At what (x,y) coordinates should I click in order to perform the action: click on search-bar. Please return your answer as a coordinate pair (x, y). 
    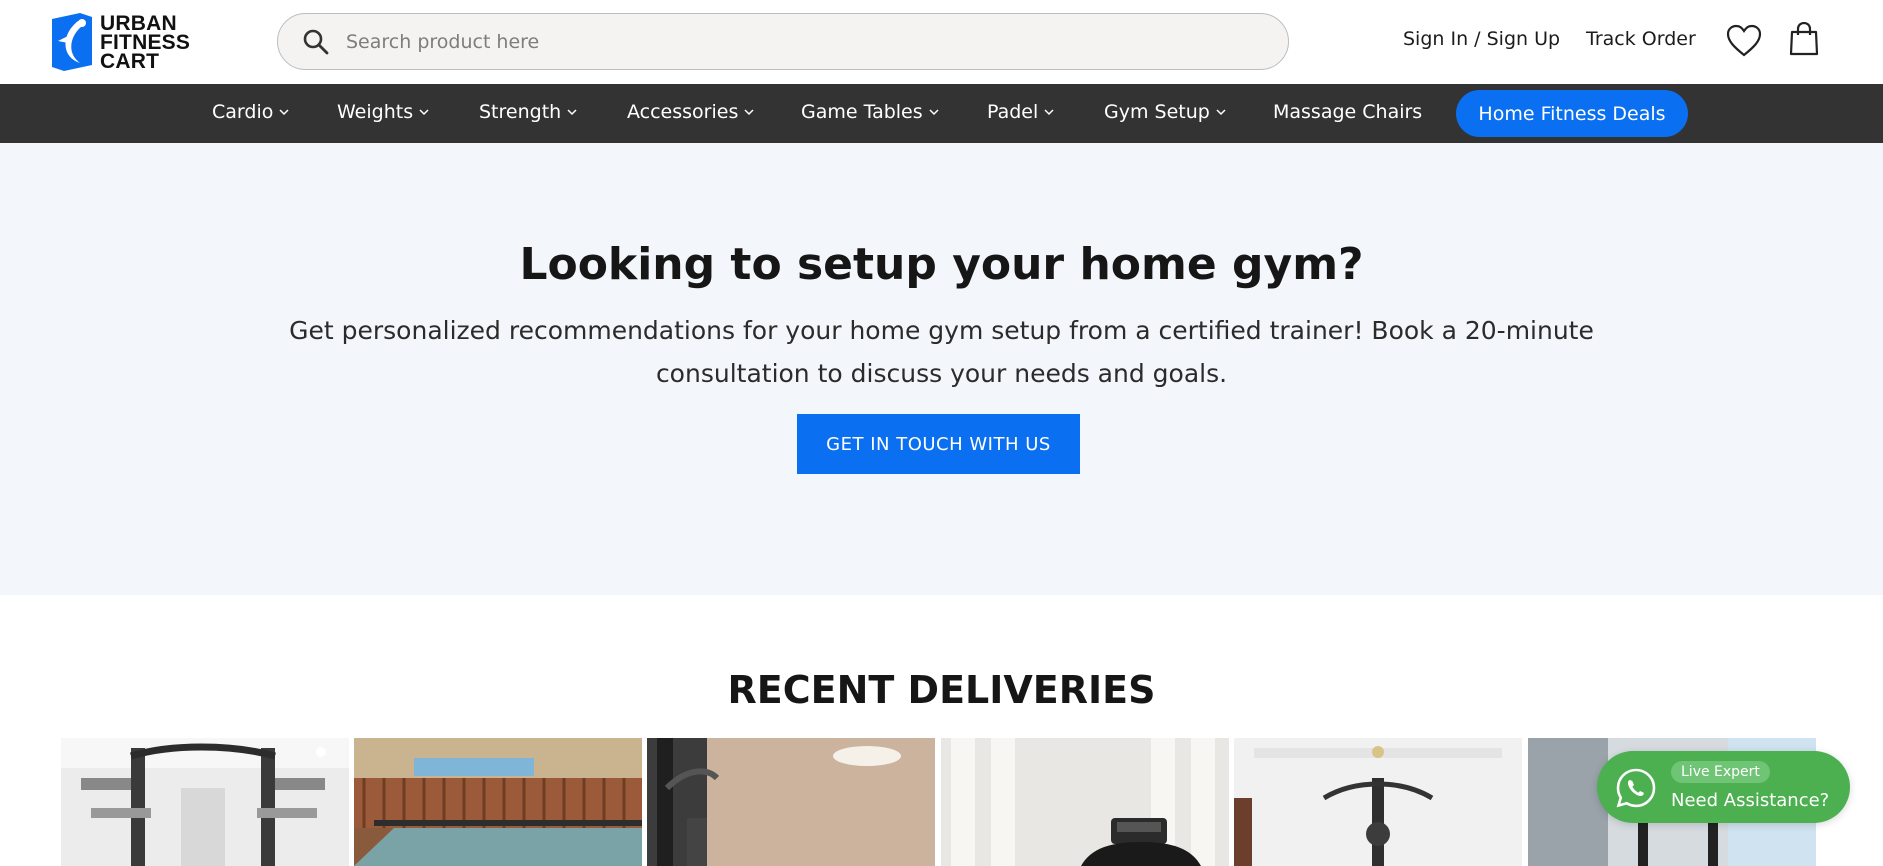
    Looking at the image, I should click on (783, 41).